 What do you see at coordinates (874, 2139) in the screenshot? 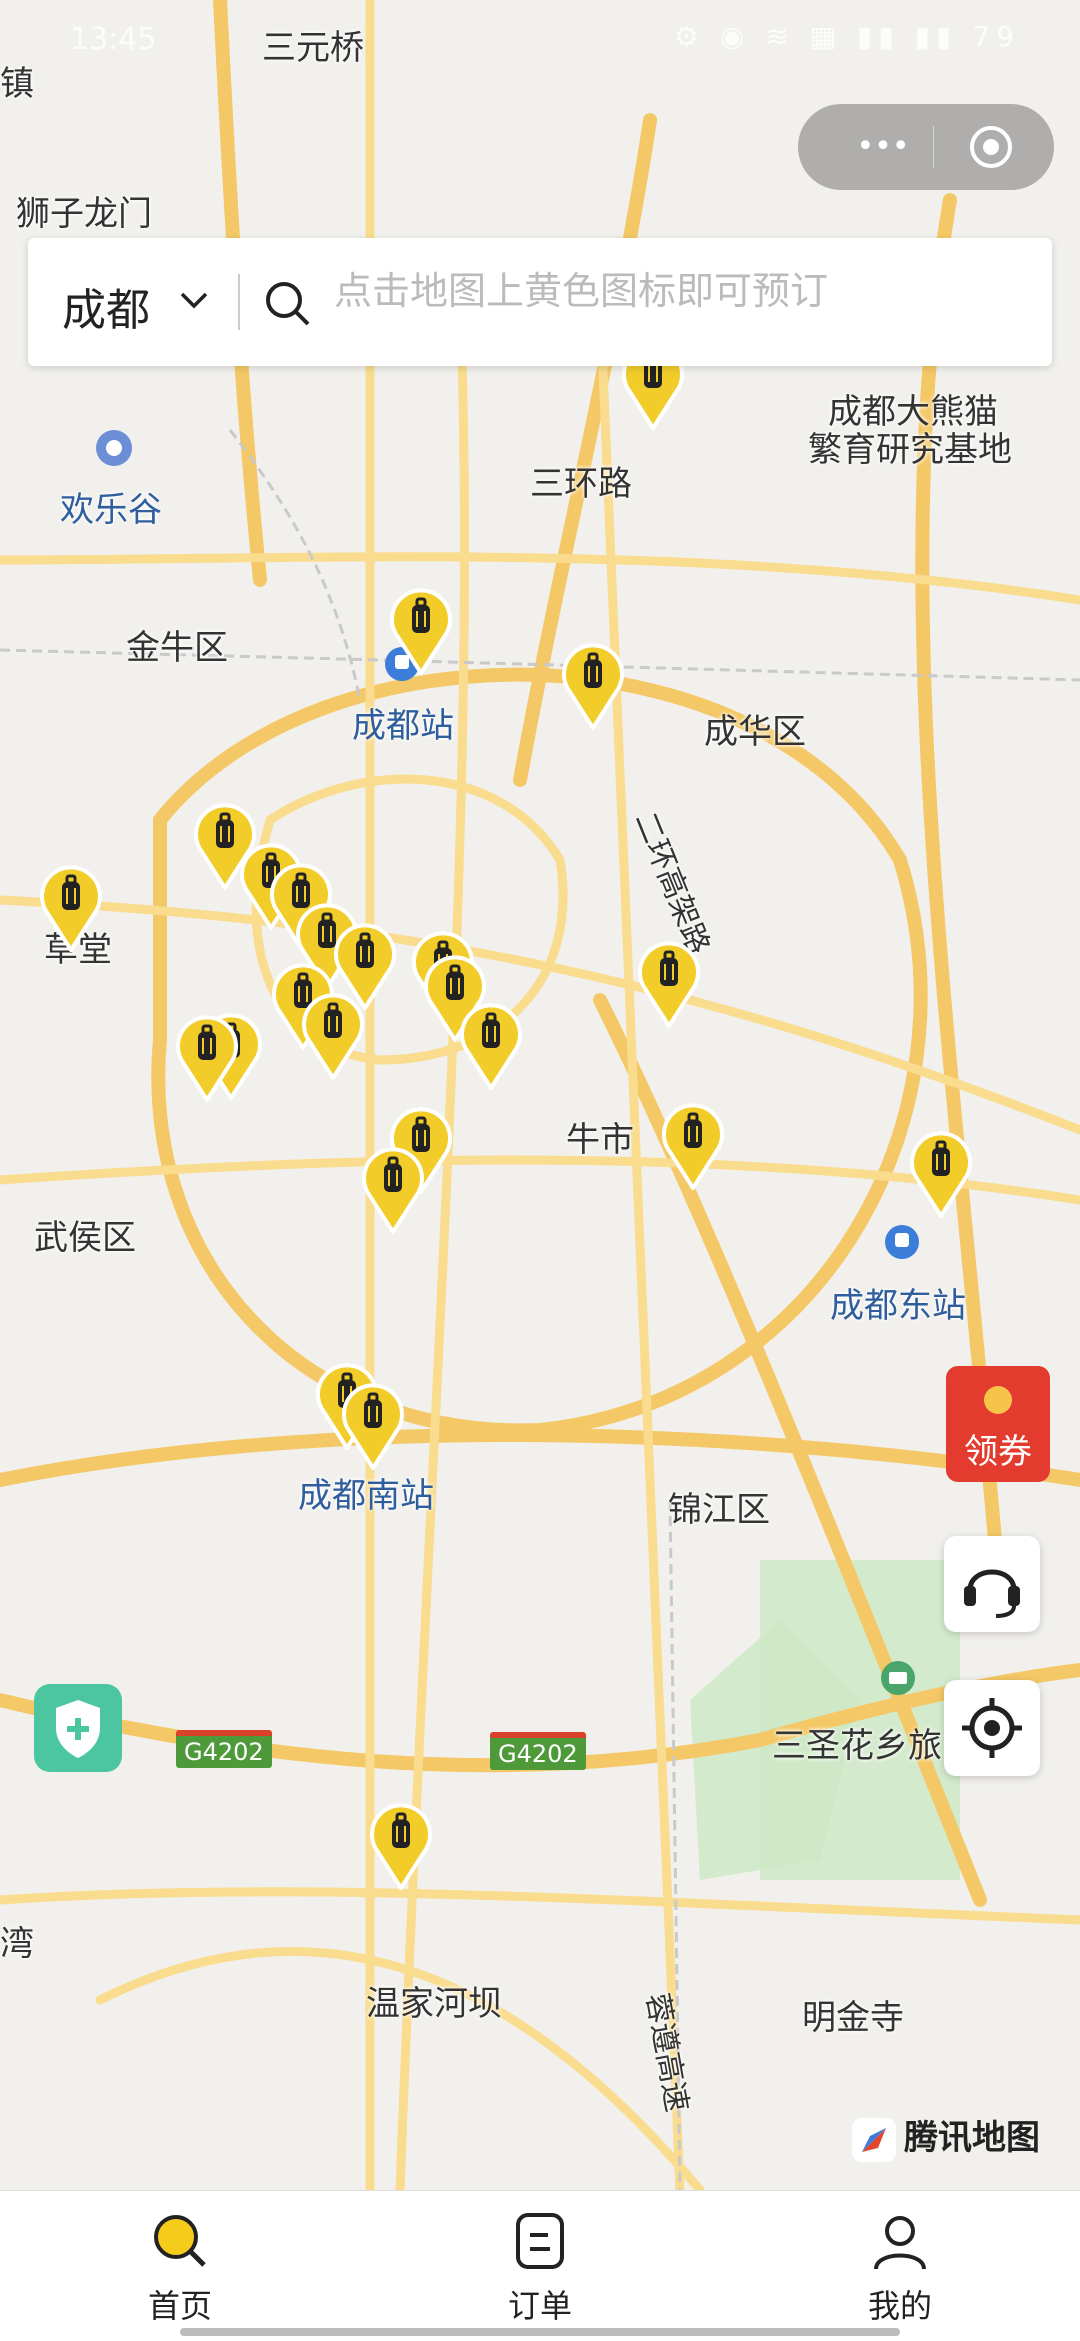
I see `compass-icon` at bounding box center [874, 2139].